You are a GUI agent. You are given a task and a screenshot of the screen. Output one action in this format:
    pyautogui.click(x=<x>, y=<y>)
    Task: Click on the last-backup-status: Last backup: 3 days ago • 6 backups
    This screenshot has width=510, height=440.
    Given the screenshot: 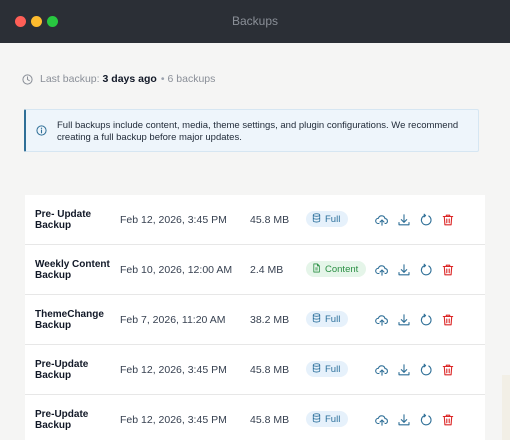 What is the action you would take?
    pyautogui.click(x=118, y=79)
    